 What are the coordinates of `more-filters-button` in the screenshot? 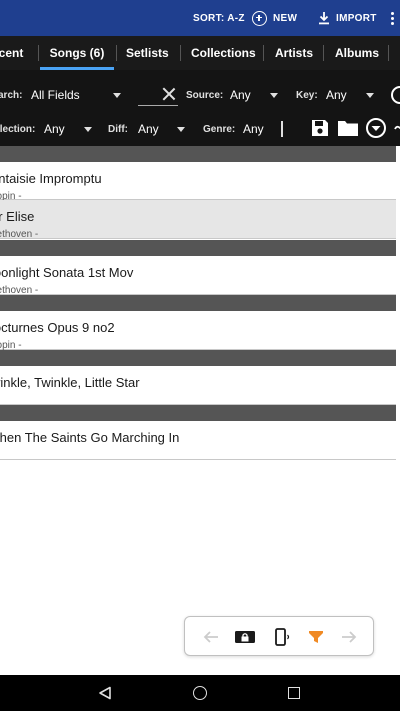 It's located at (394, 128).